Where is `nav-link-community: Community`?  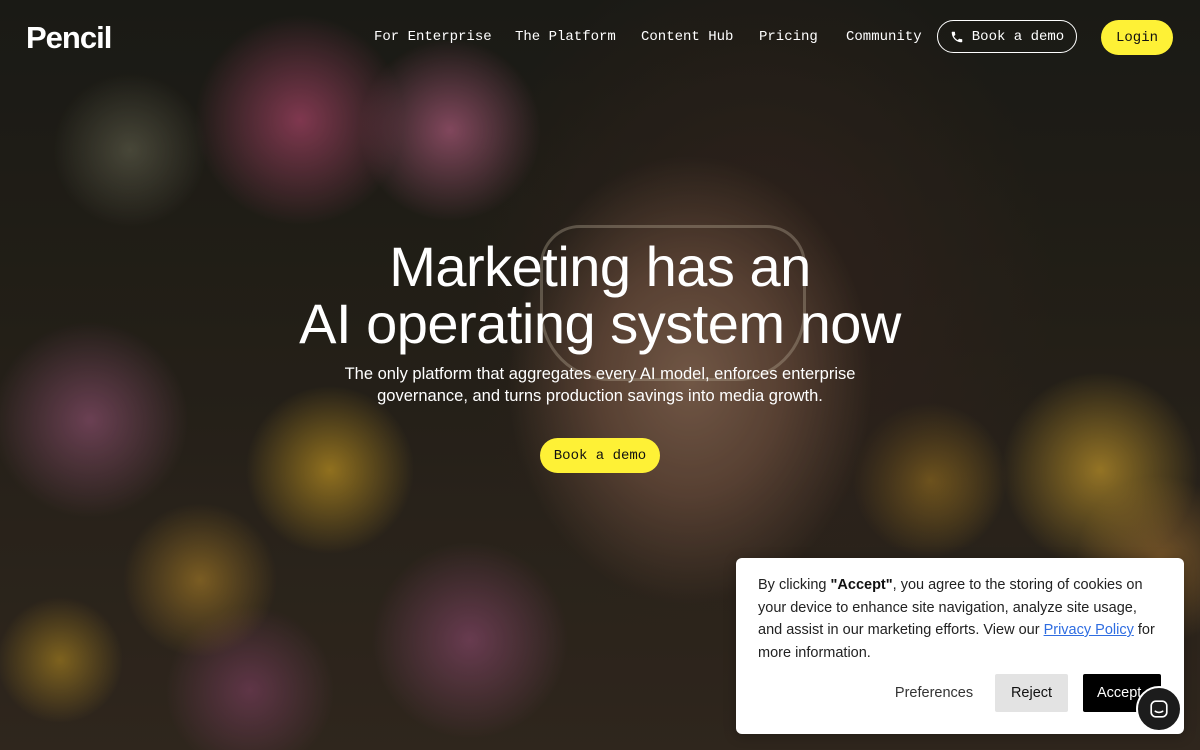 nav-link-community: Community is located at coordinates (884, 37).